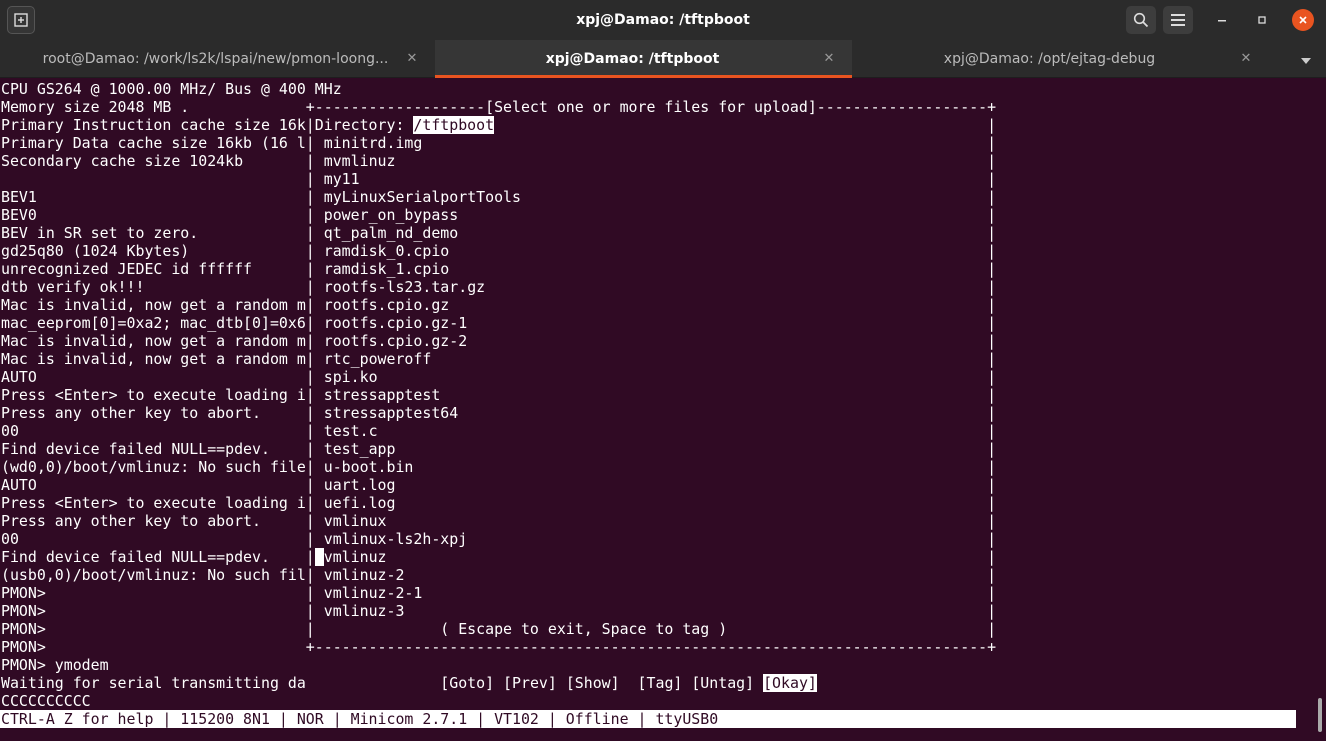  Describe the element at coordinates (364, 611) in the screenshot. I see `file-list-item: vmlinuz-3` at that location.